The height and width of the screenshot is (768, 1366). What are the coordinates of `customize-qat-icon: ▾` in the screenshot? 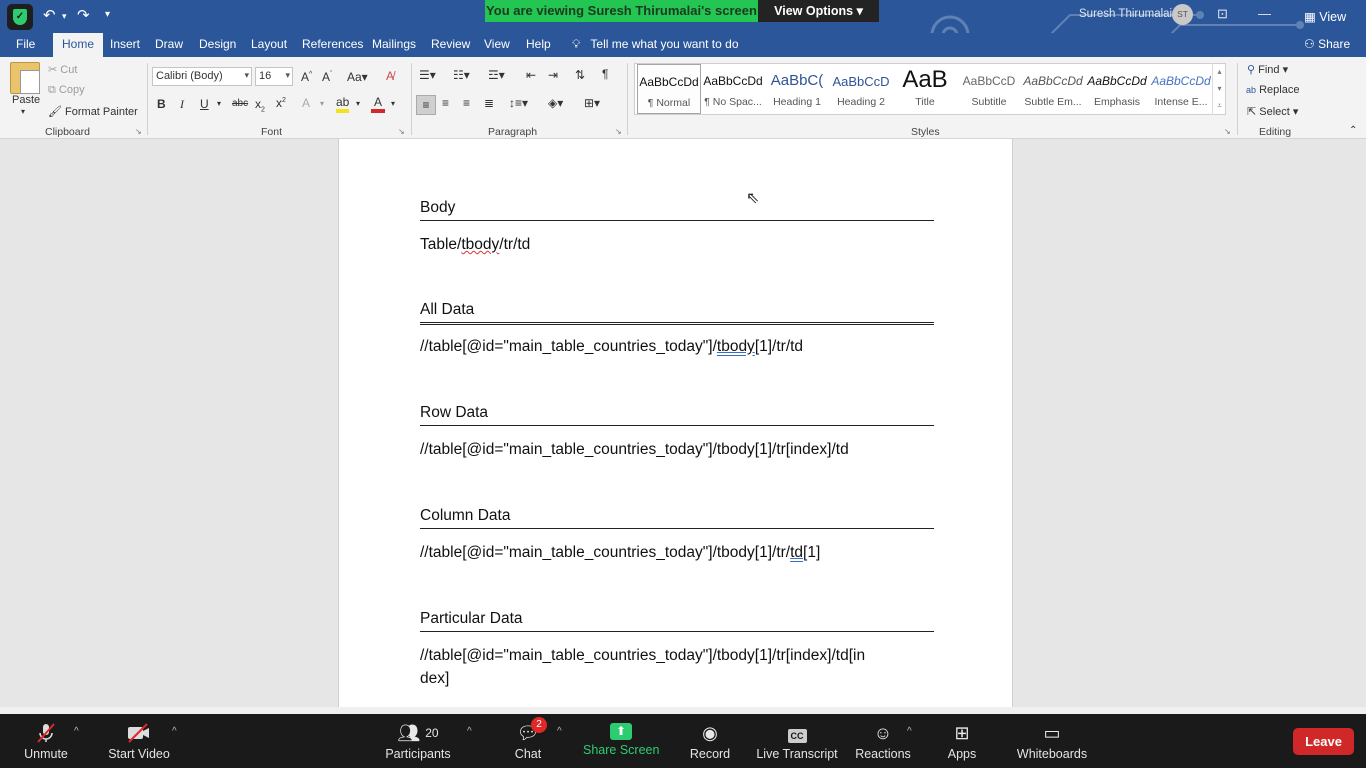 It's located at (107, 14).